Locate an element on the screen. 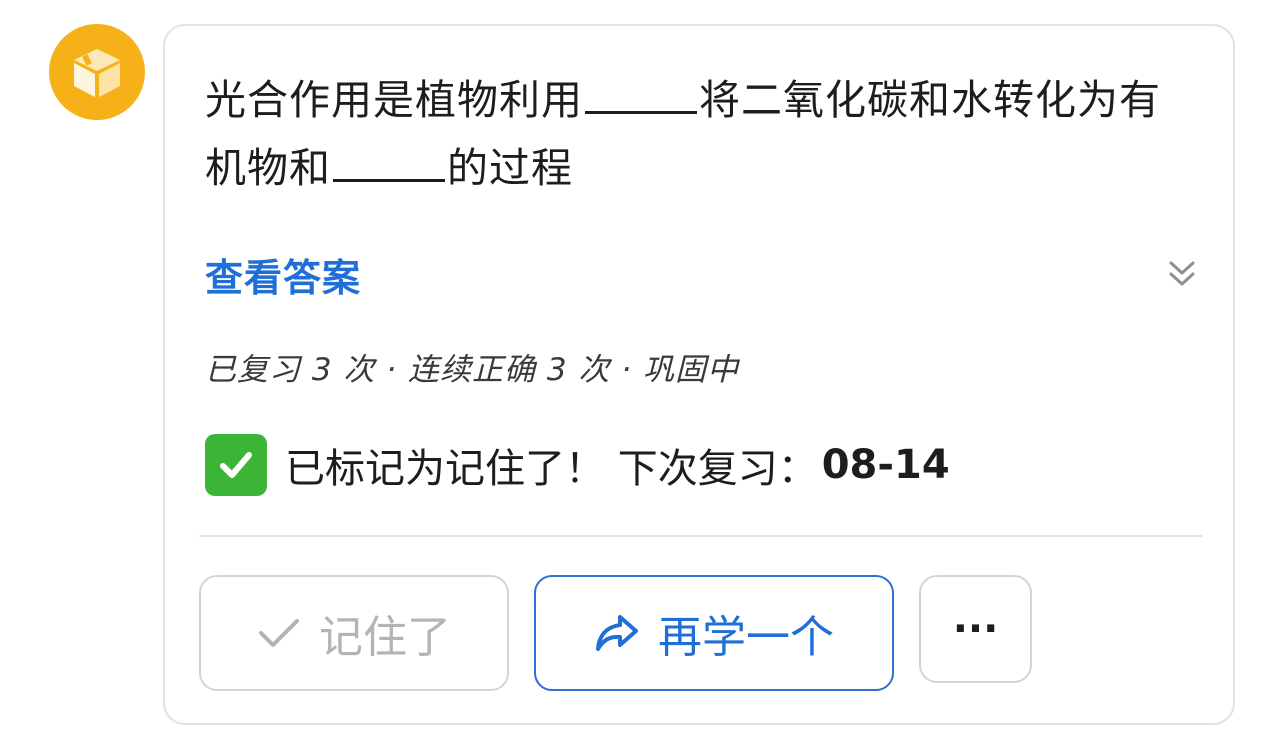 The height and width of the screenshot is (739, 1284). learn-another-button: 再学一个 is located at coordinates (714, 633).